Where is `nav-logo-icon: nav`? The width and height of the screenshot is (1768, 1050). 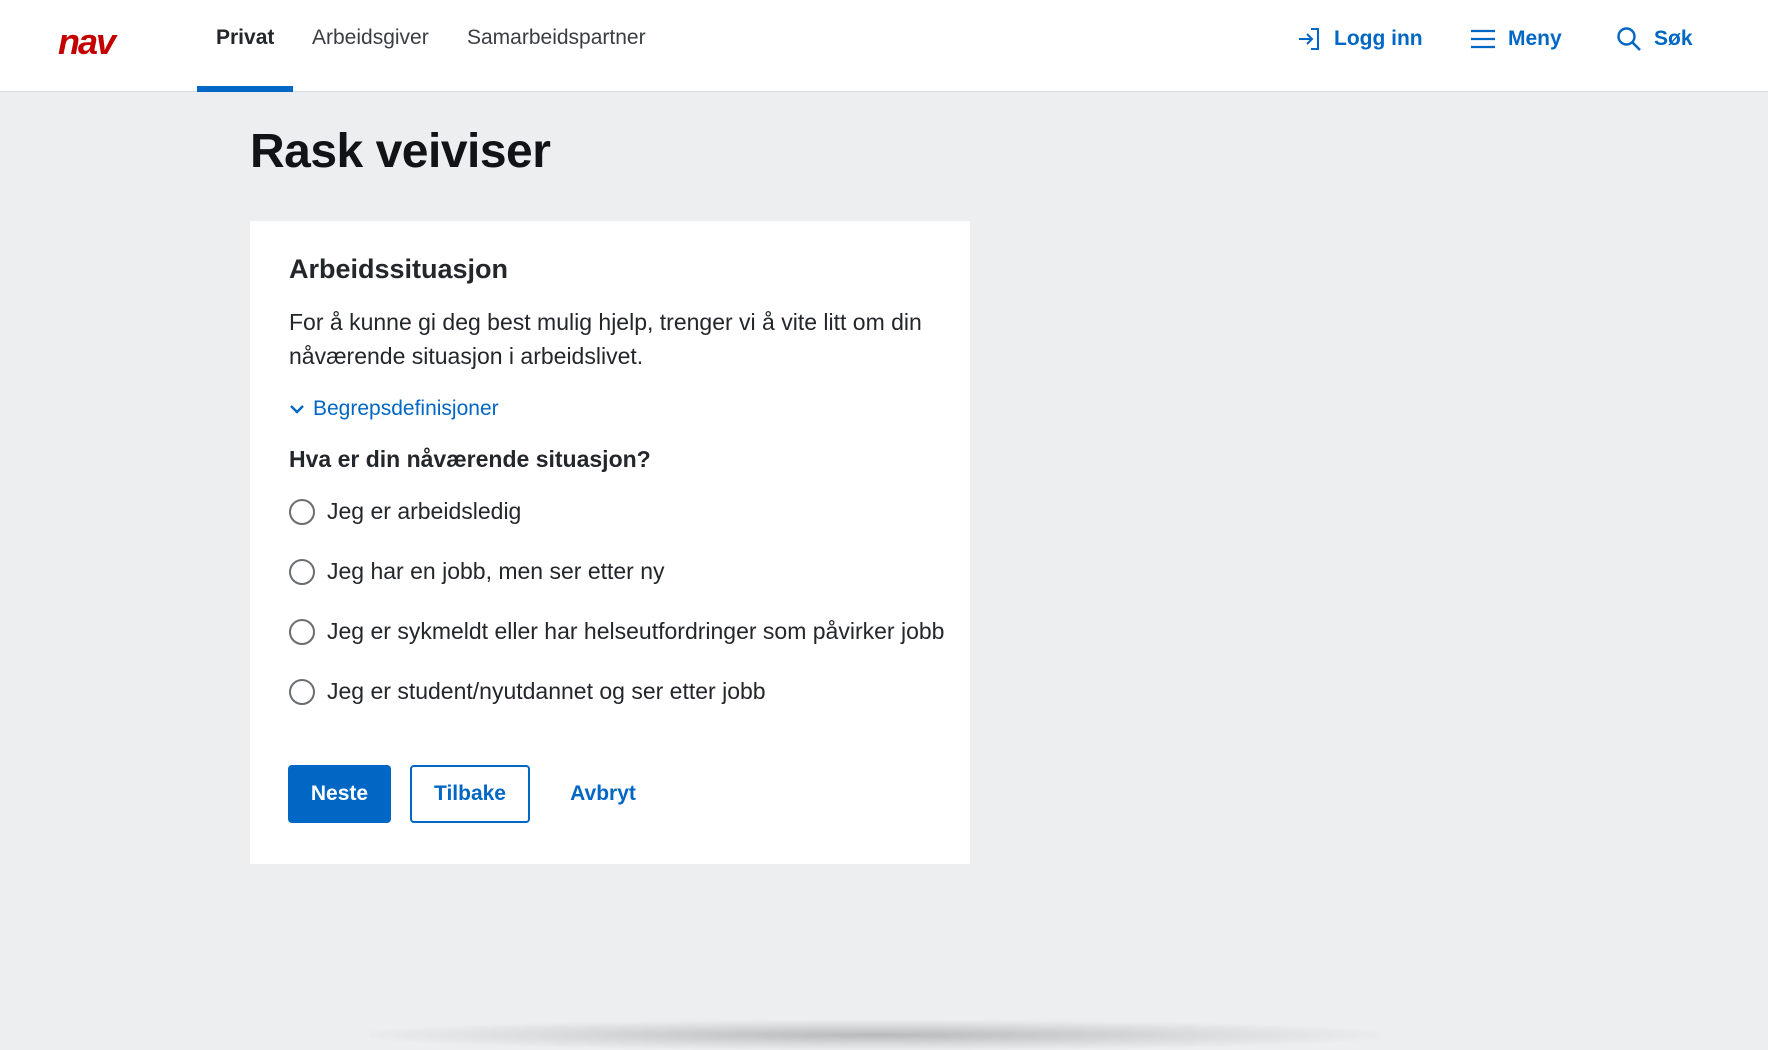 nav-logo-icon: nav is located at coordinates (89, 41).